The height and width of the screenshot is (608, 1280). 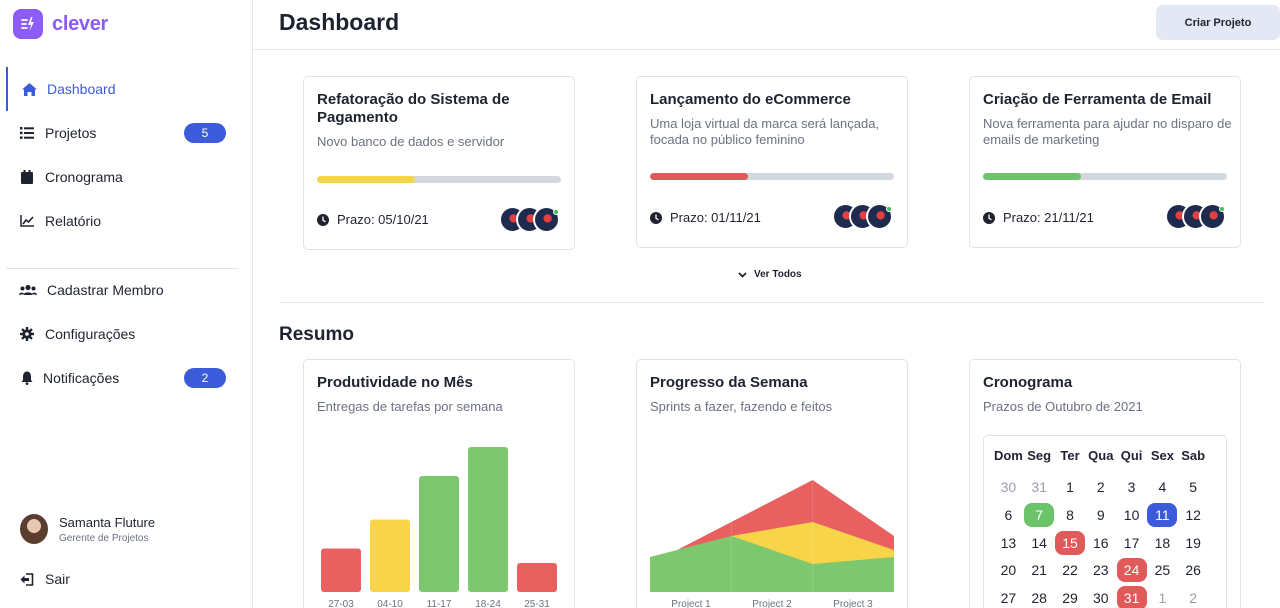 What do you see at coordinates (81, 378) in the screenshot?
I see `sidebar-item-label: Notificações` at bounding box center [81, 378].